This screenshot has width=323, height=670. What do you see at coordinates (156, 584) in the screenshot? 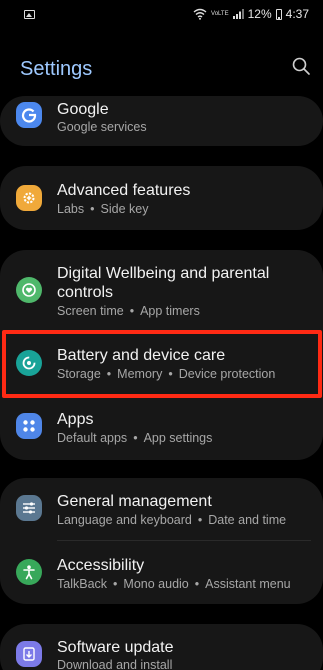
I see `subtitle-part: Mono audio` at bounding box center [156, 584].